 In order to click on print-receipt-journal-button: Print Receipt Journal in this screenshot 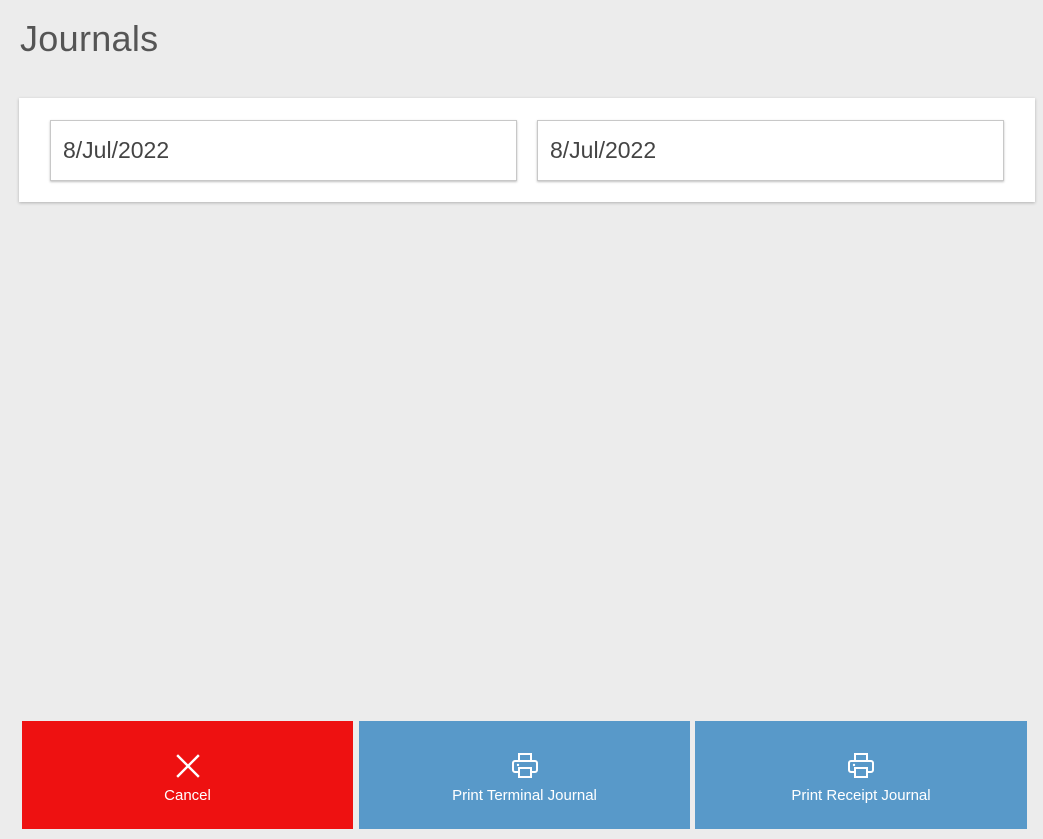, I will do `click(861, 775)`.